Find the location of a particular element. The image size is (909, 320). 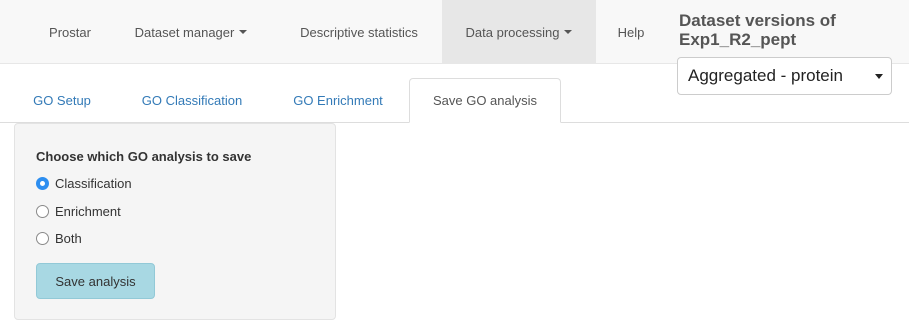

nav-data-processing: Data processing is located at coordinates (519, 32).